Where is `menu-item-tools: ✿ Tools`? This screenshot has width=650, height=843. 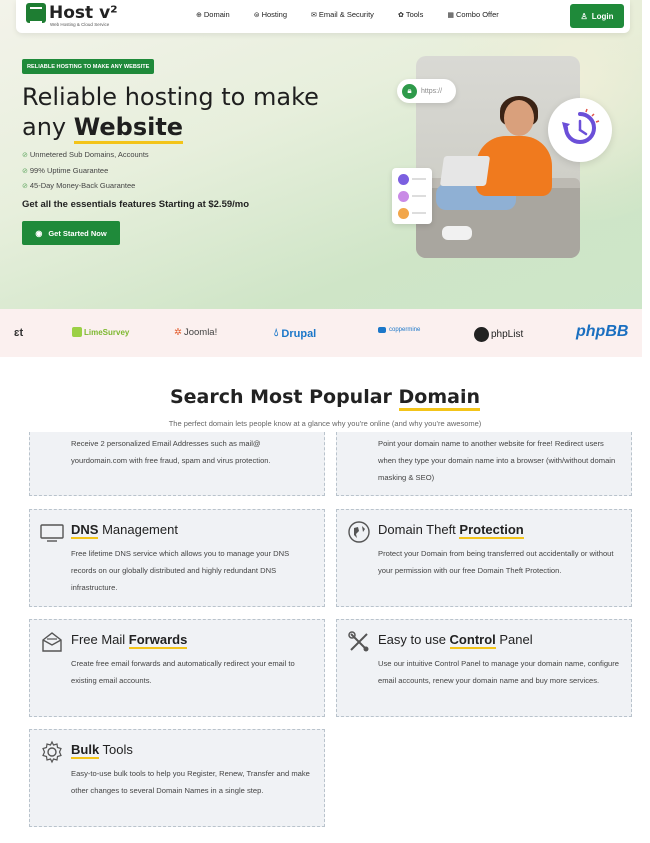 menu-item-tools: ✿ Tools is located at coordinates (410, 14).